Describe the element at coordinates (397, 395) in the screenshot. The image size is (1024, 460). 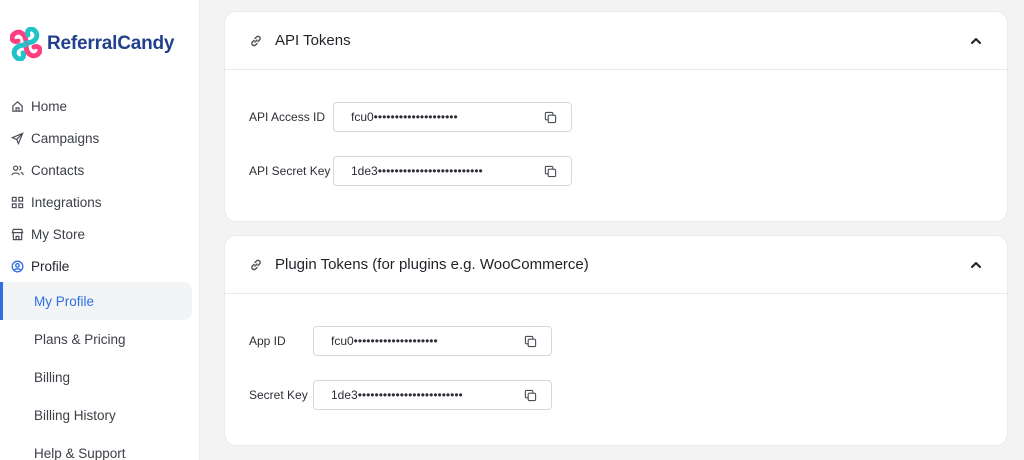
I see `secret-key-value: 1de3•••••••••••••••••••••••••` at that location.